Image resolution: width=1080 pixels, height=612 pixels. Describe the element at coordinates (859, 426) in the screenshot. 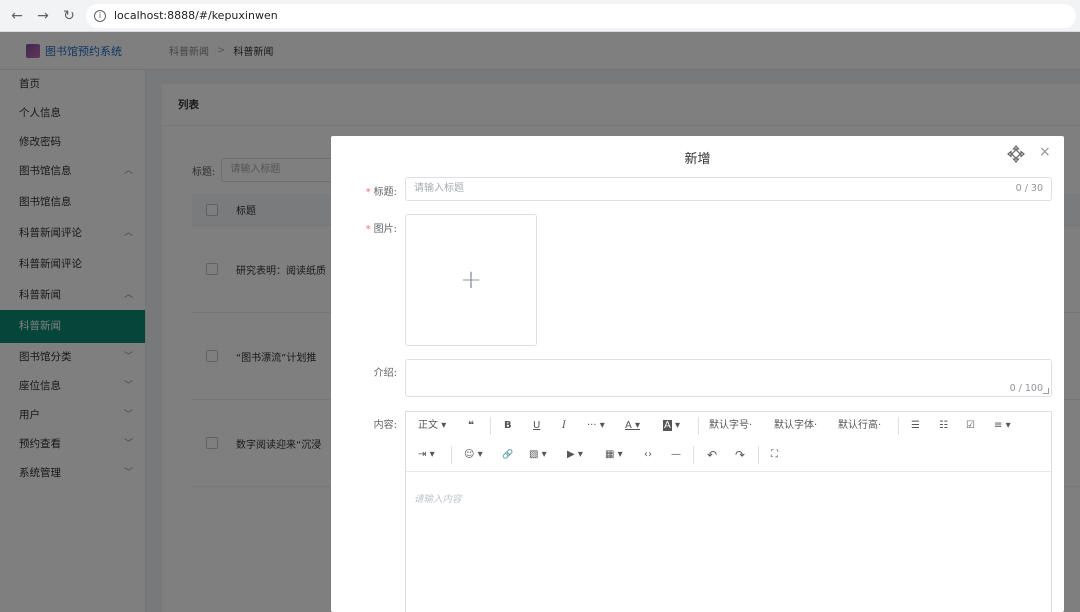

I see `line-height-select: 默认行高·` at that location.